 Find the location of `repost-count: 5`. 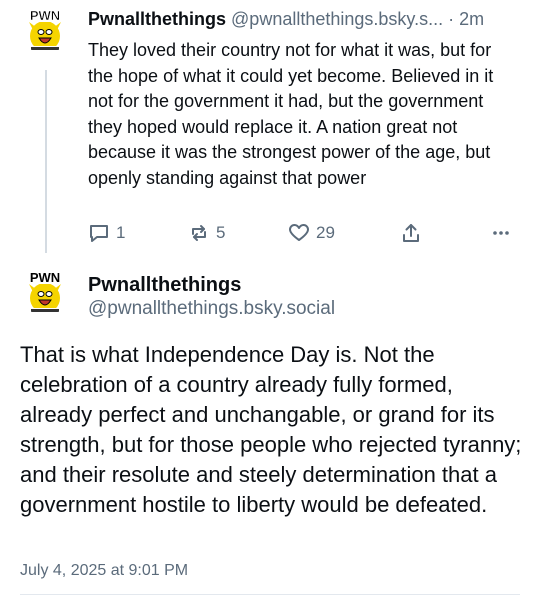

repost-count: 5 is located at coordinates (221, 232).